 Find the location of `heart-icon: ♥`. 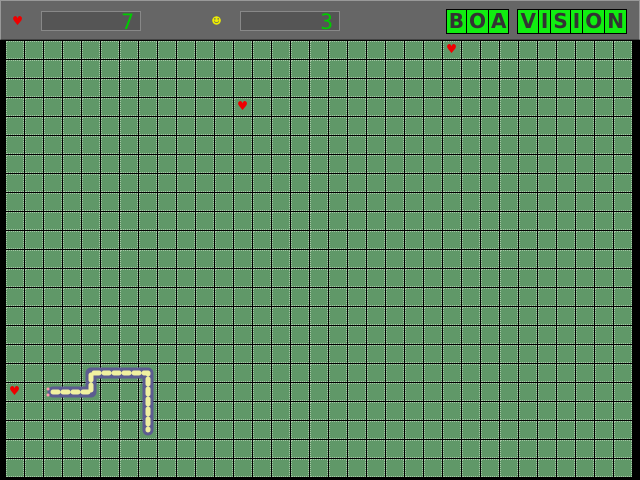

heart-icon: ♥ is located at coordinates (18, 21).